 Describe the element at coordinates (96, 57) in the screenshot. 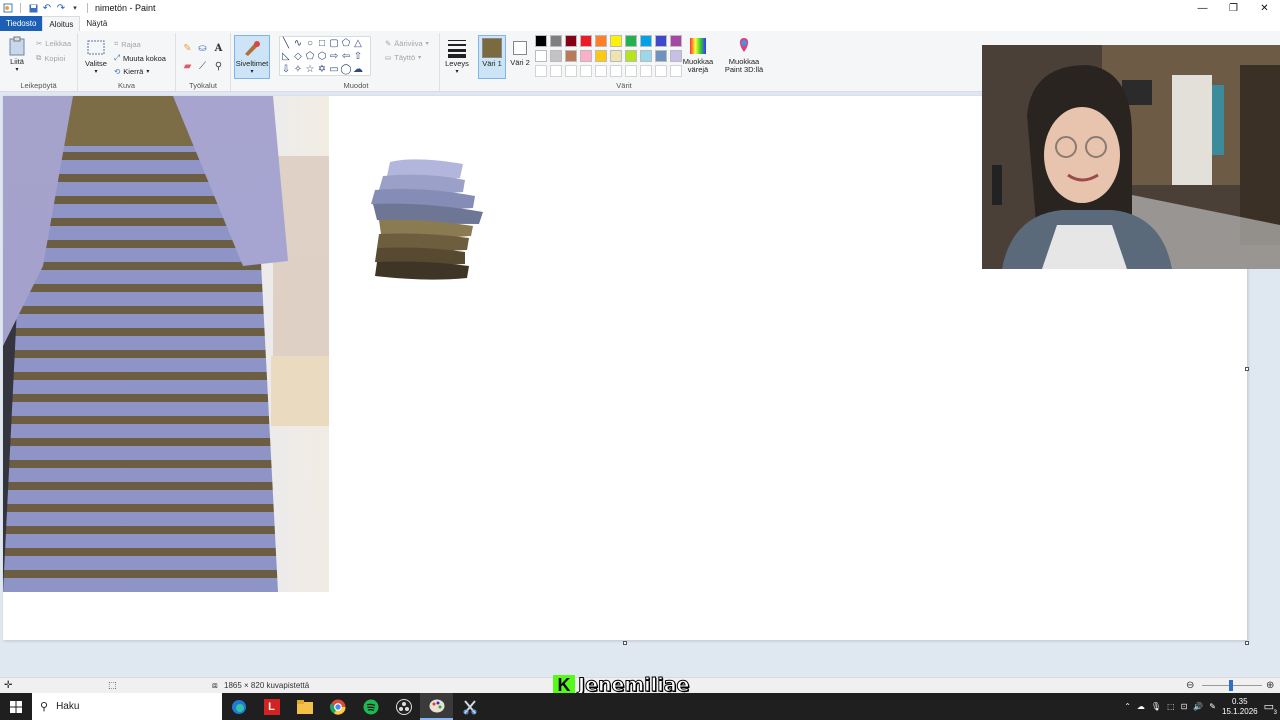

I see `select-button: Valitse ▾` at that location.